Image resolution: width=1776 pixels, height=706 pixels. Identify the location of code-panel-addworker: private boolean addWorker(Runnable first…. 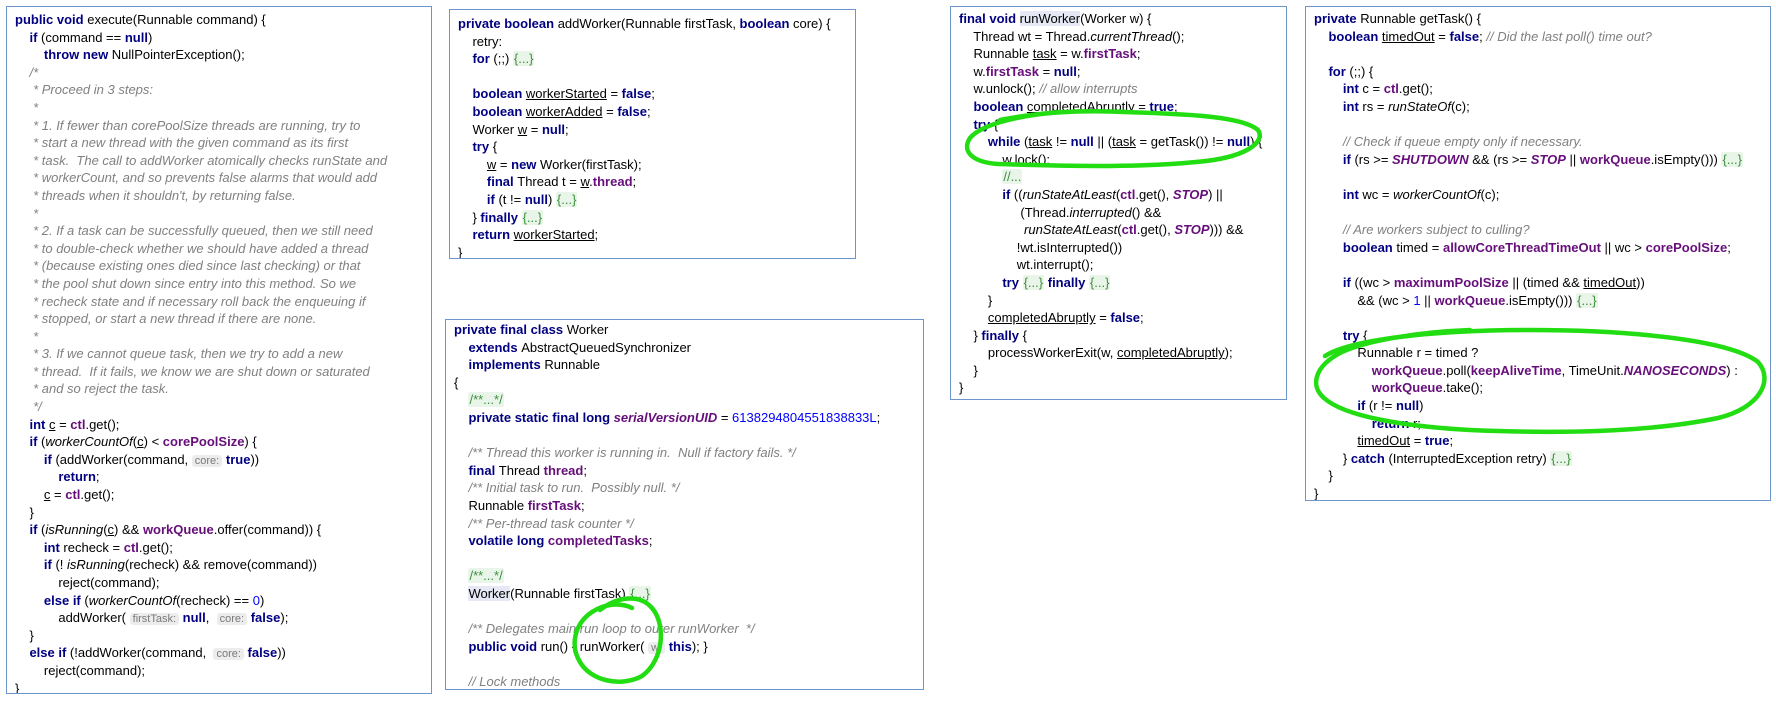
(652, 134).